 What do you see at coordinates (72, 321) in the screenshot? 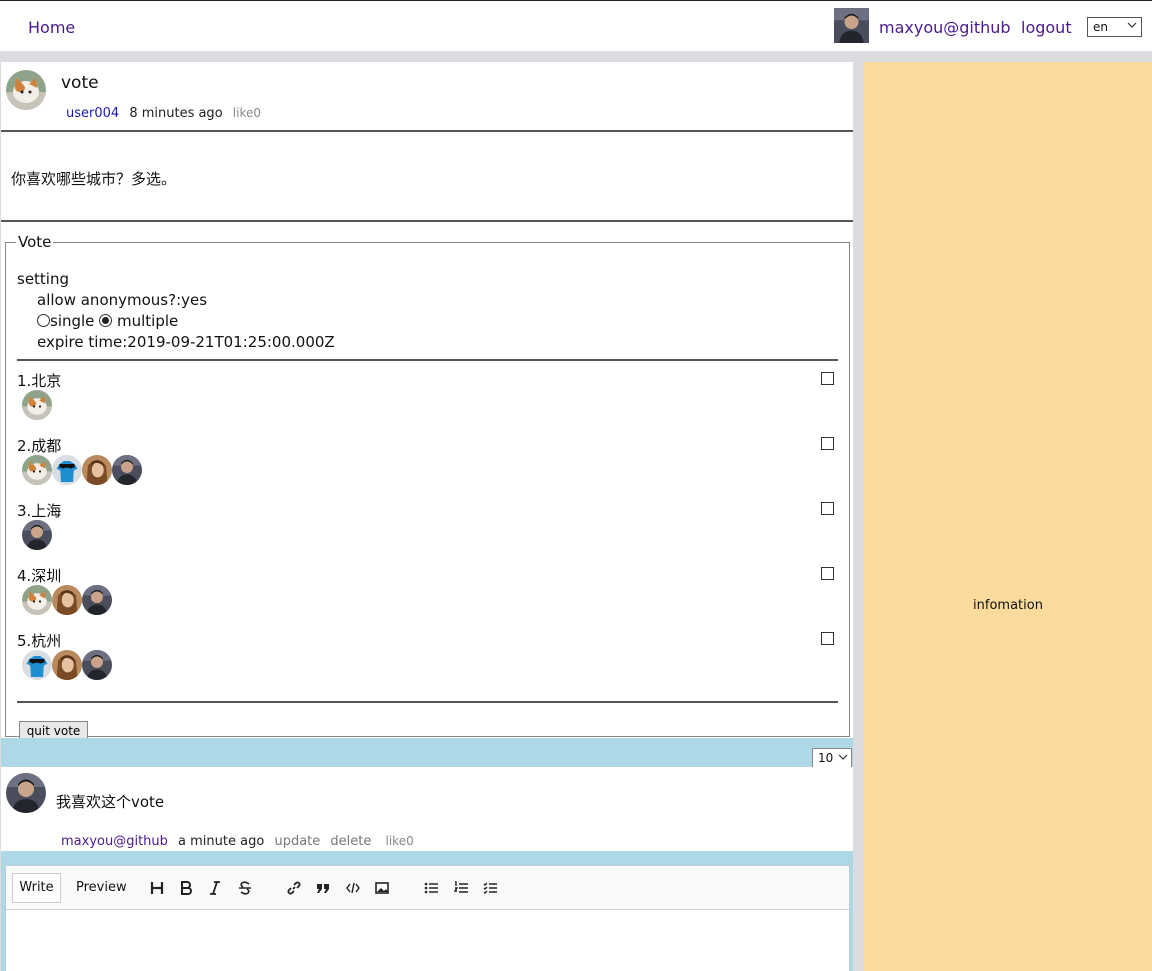
I see `single-radio-label: single` at bounding box center [72, 321].